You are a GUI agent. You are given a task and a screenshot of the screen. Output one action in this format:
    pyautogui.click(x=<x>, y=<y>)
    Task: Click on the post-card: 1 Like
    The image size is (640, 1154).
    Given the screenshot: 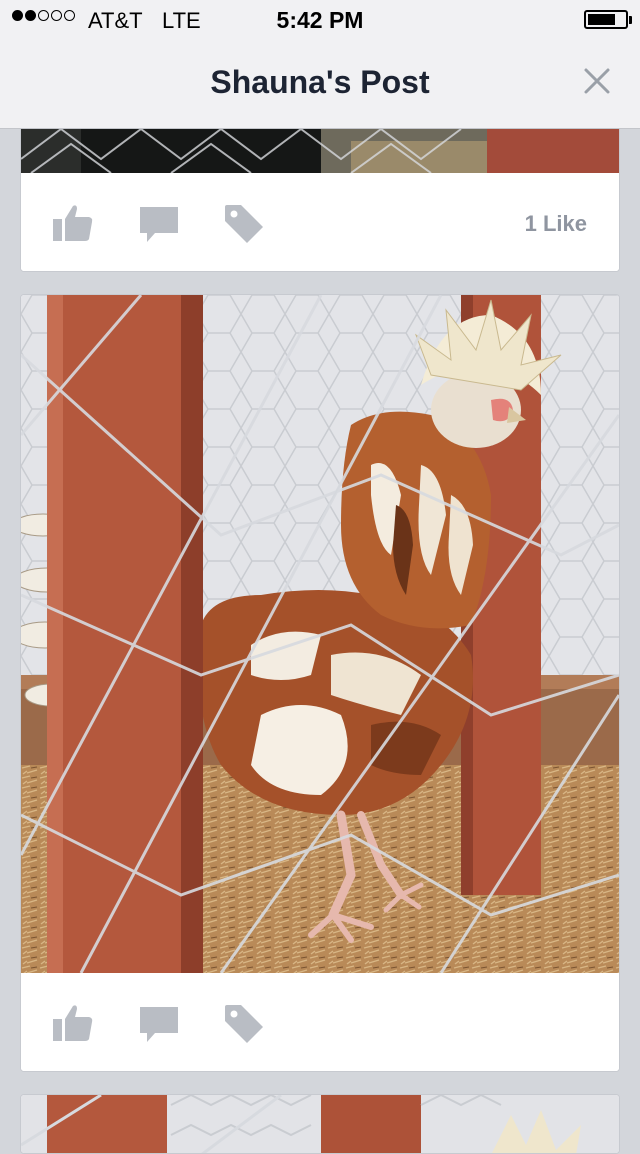 What is the action you would take?
    pyautogui.click(x=320, y=195)
    